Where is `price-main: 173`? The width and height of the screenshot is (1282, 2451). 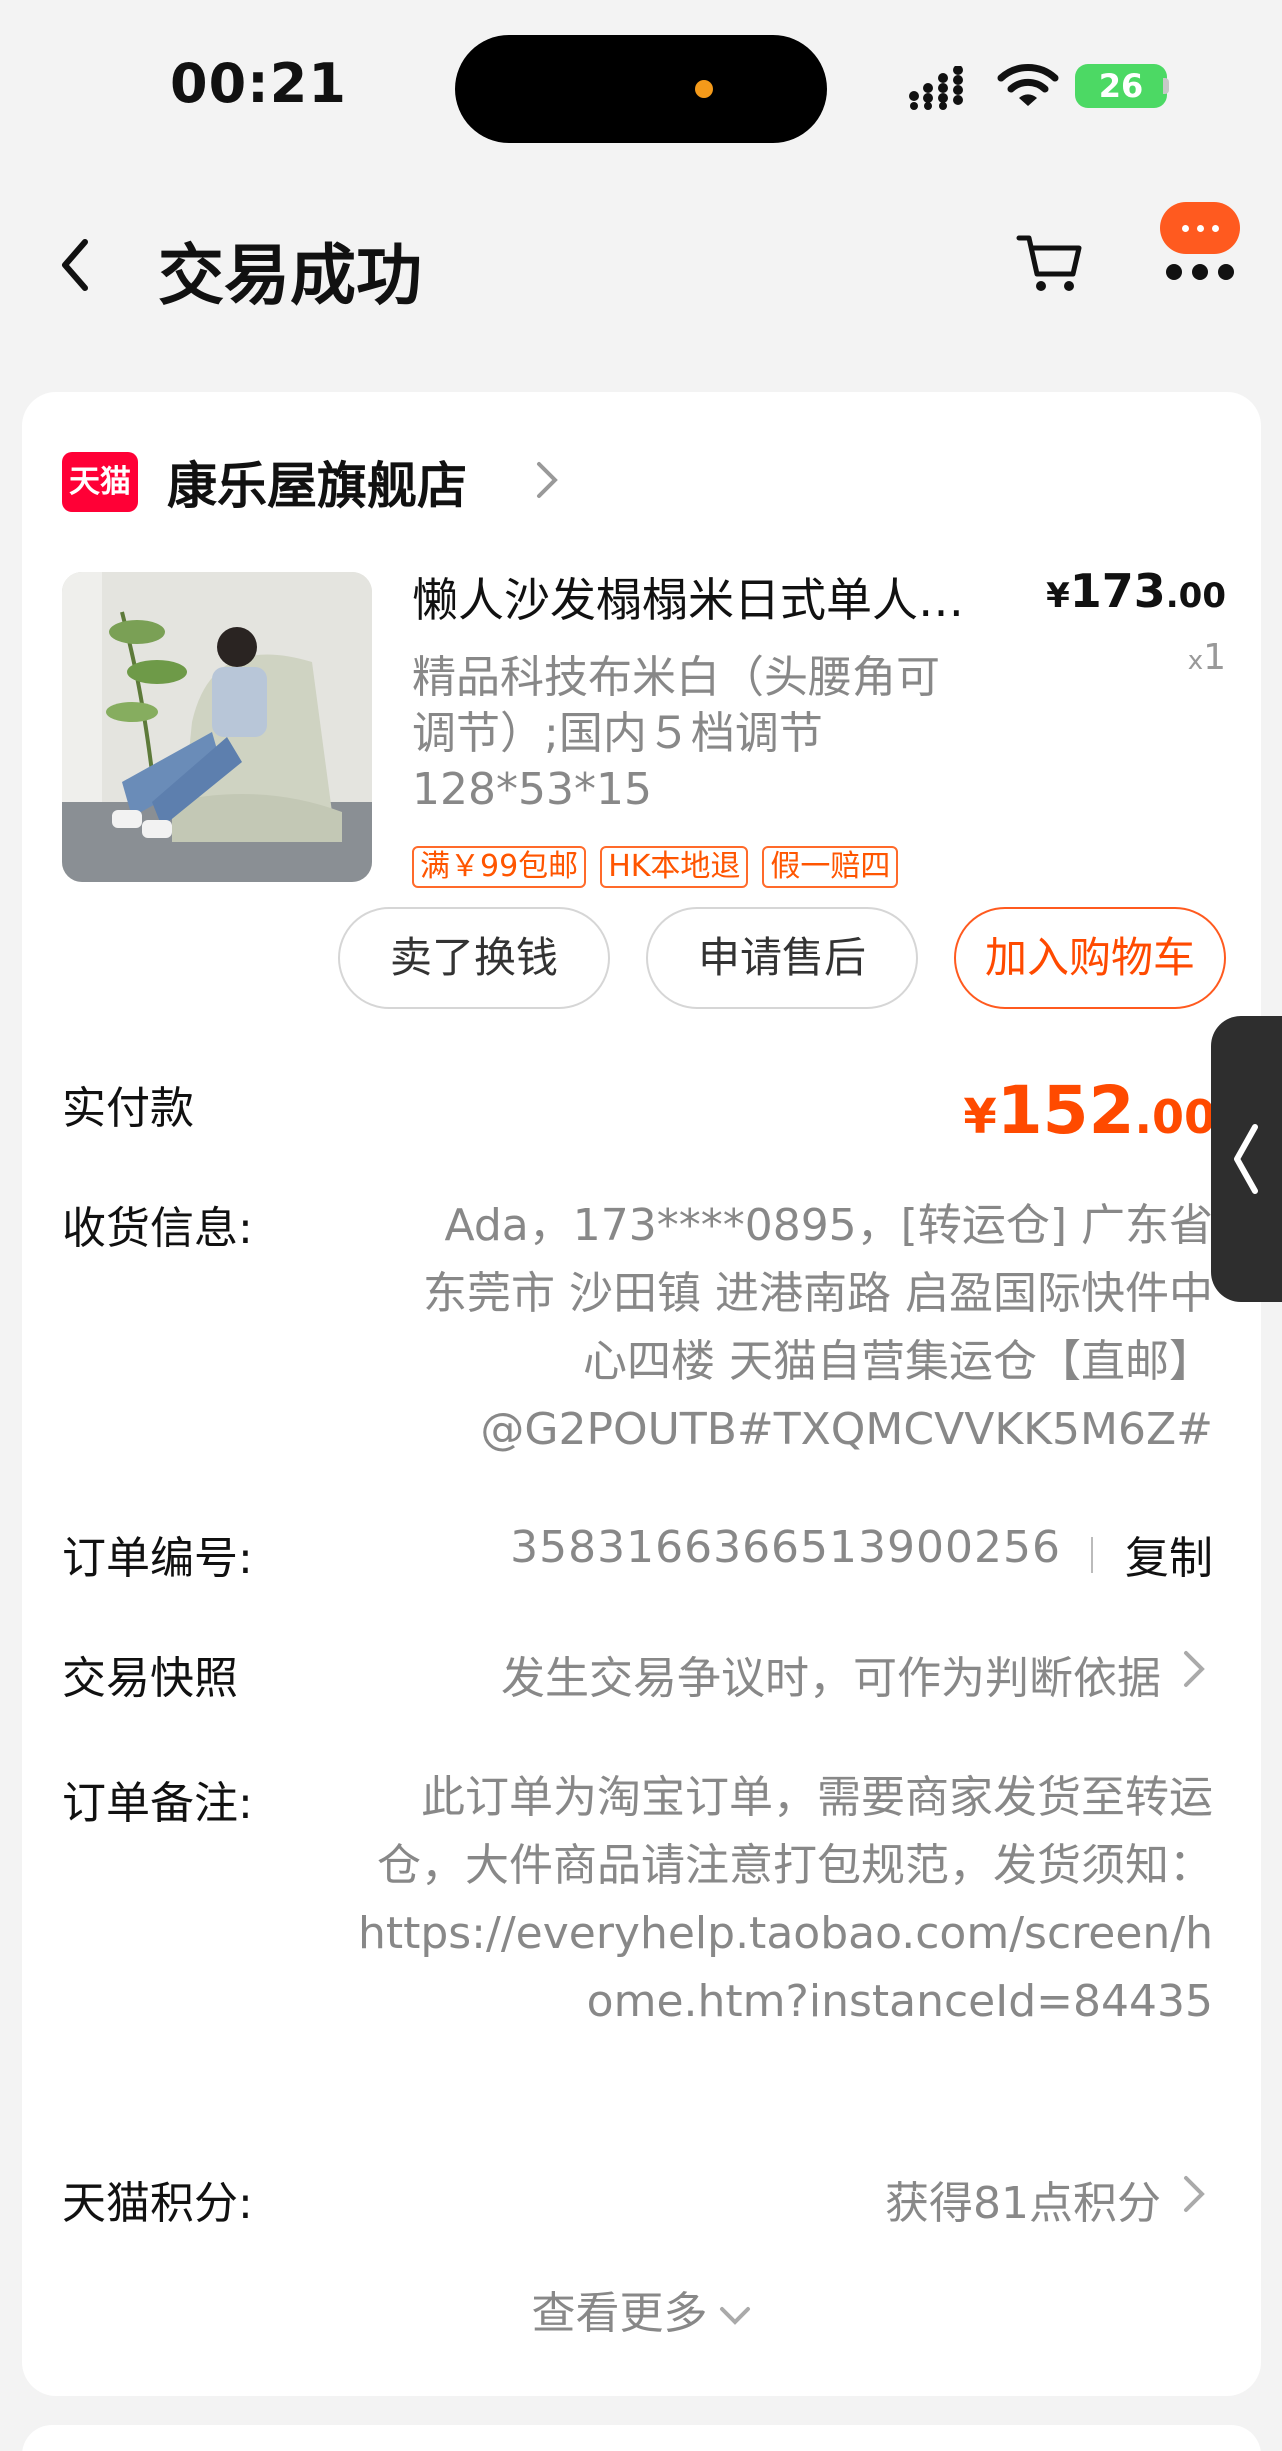 price-main: 173 is located at coordinates (1117, 591).